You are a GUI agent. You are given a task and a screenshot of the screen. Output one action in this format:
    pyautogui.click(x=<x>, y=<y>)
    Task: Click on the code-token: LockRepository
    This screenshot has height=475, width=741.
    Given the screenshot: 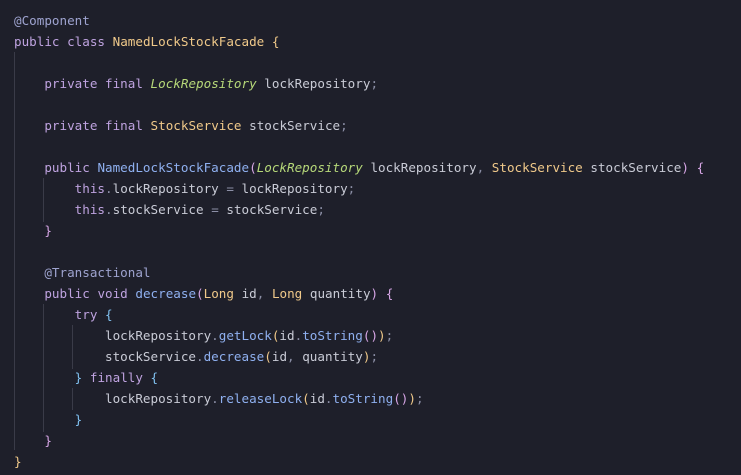 What is the action you would take?
    pyautogui.click(x=309, y=167)
    